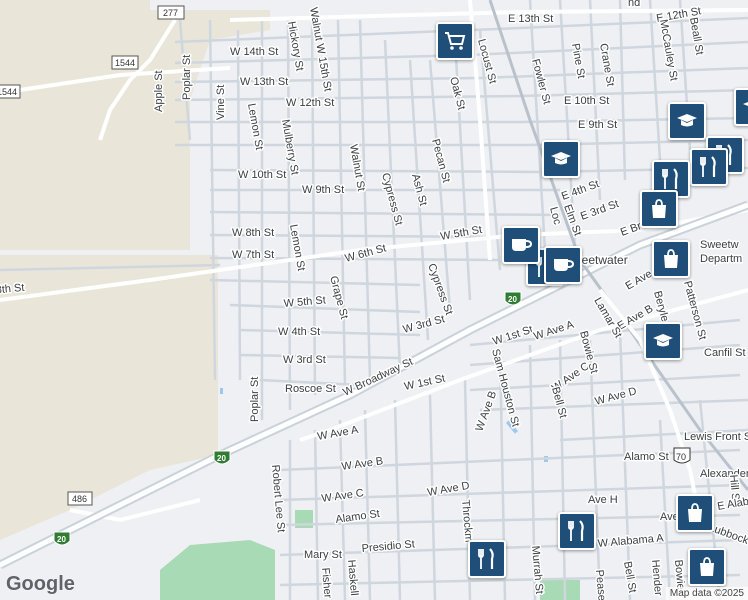 The height and width of the screenshot is (600, 748). Describe the element at coordinates (253, 255) in the screenshot. I see `street-label-w7th: W 7th St` at that location.